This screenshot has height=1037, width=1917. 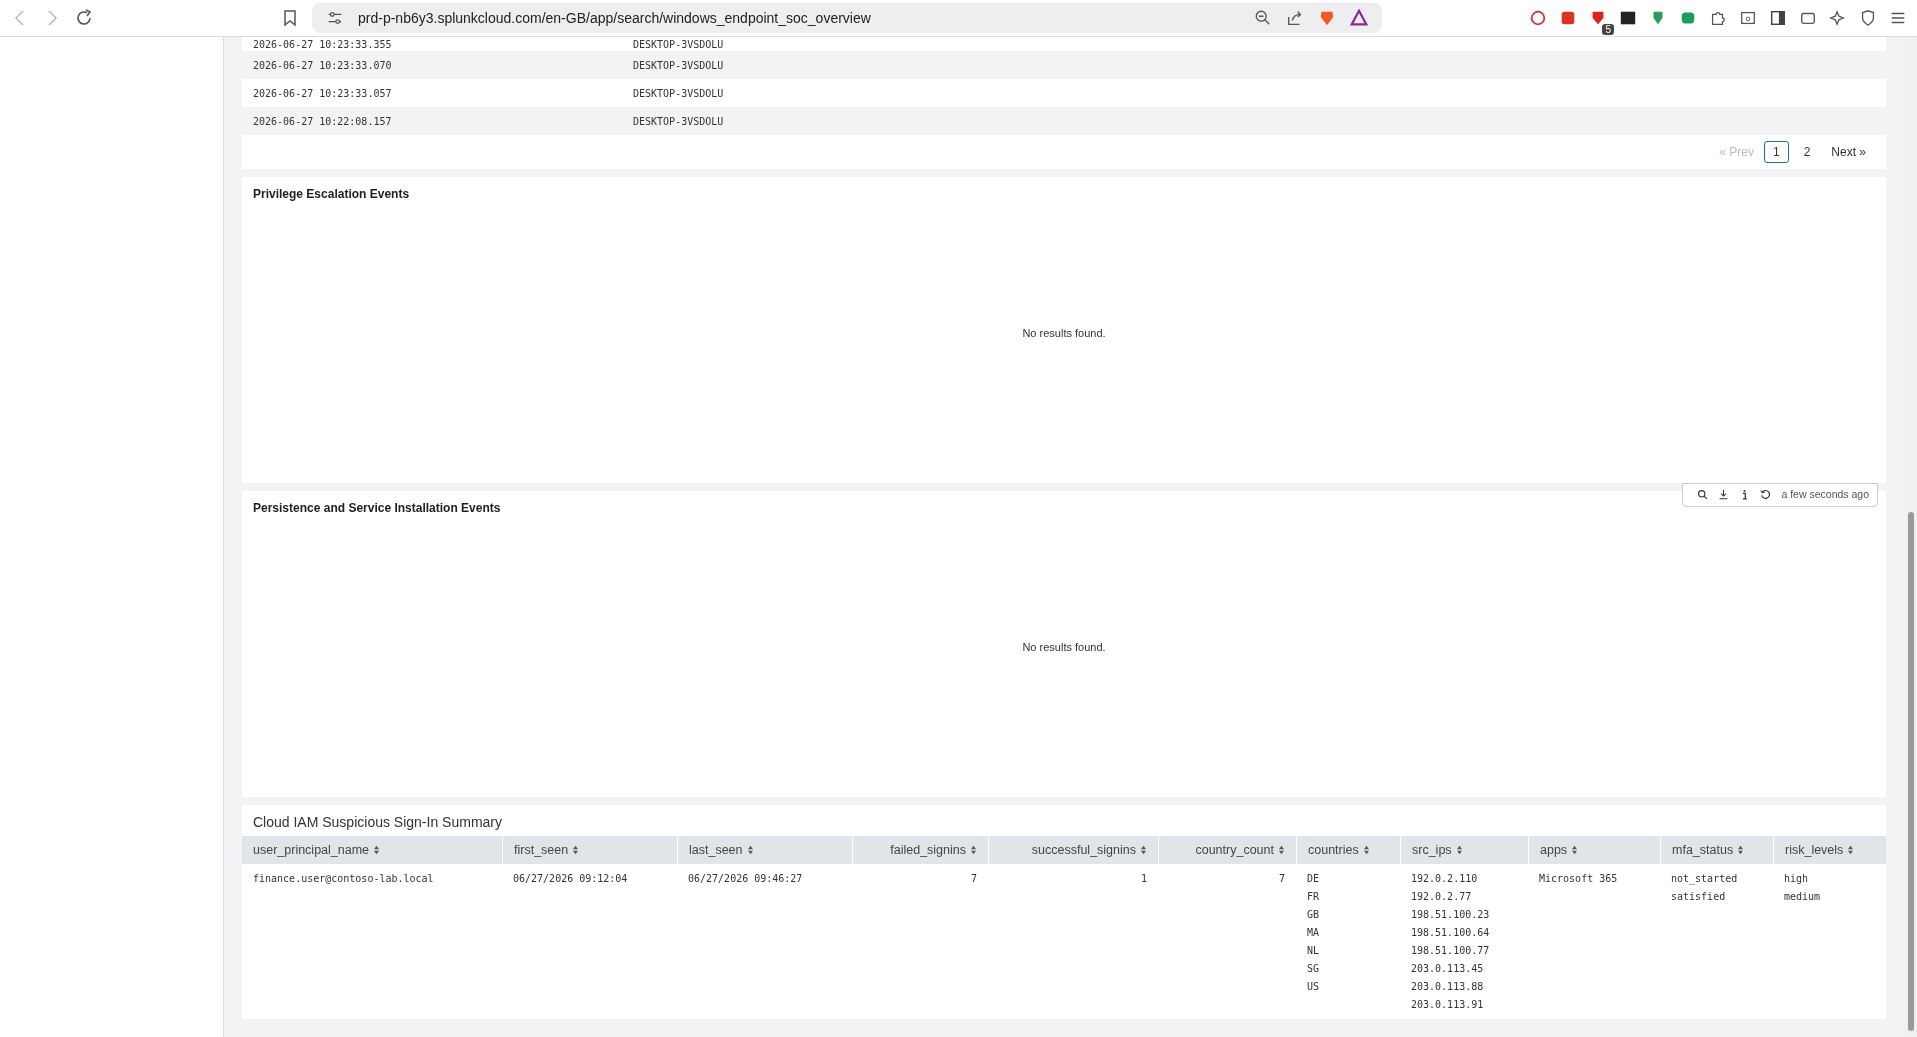 What do you see at coordinates (372, 850) in the screenshot?
I see `column-header: user_principal_name` at bounding box center [372, 850].